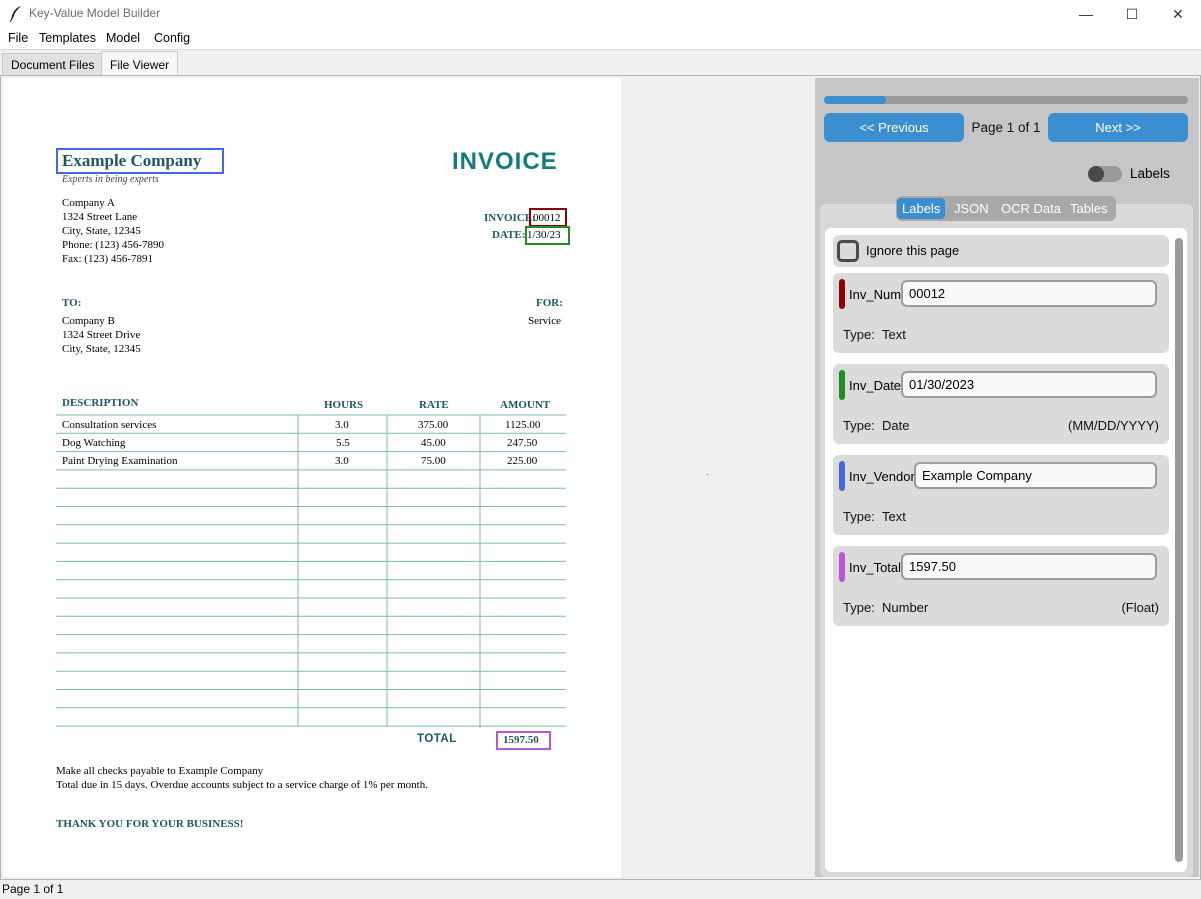 This screenshot has width=1201, height=899. I want to click on toggle-knob, so click(1096, 174).